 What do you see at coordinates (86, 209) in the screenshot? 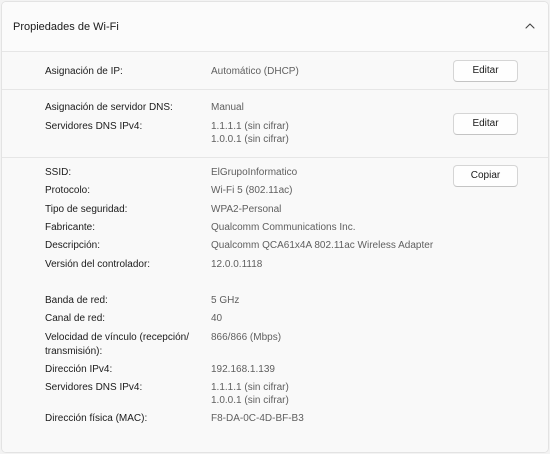
I see `security-type-label: Tipo de seguridad:` at bounding box center [86, 209].